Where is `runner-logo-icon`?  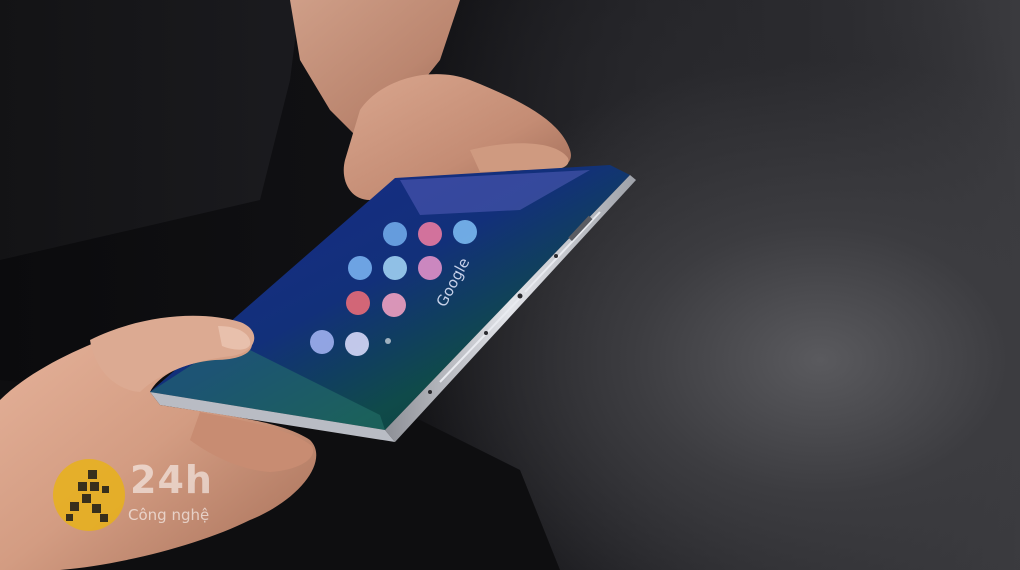
runner-logo-icon is located at coordinates (89, 495).